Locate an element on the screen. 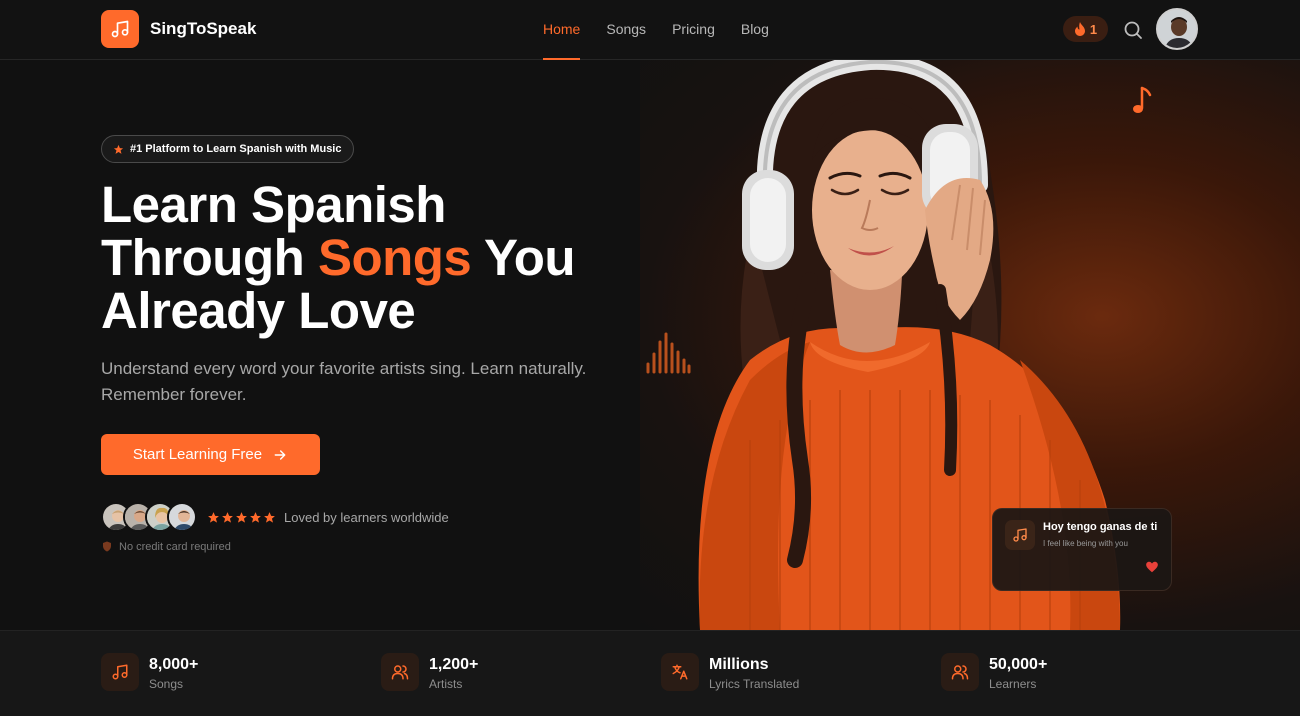 Image resolution: width=1300 pixels, height=716 pixels. nav-link-songs: Songs is located at coordinates (626, 30).